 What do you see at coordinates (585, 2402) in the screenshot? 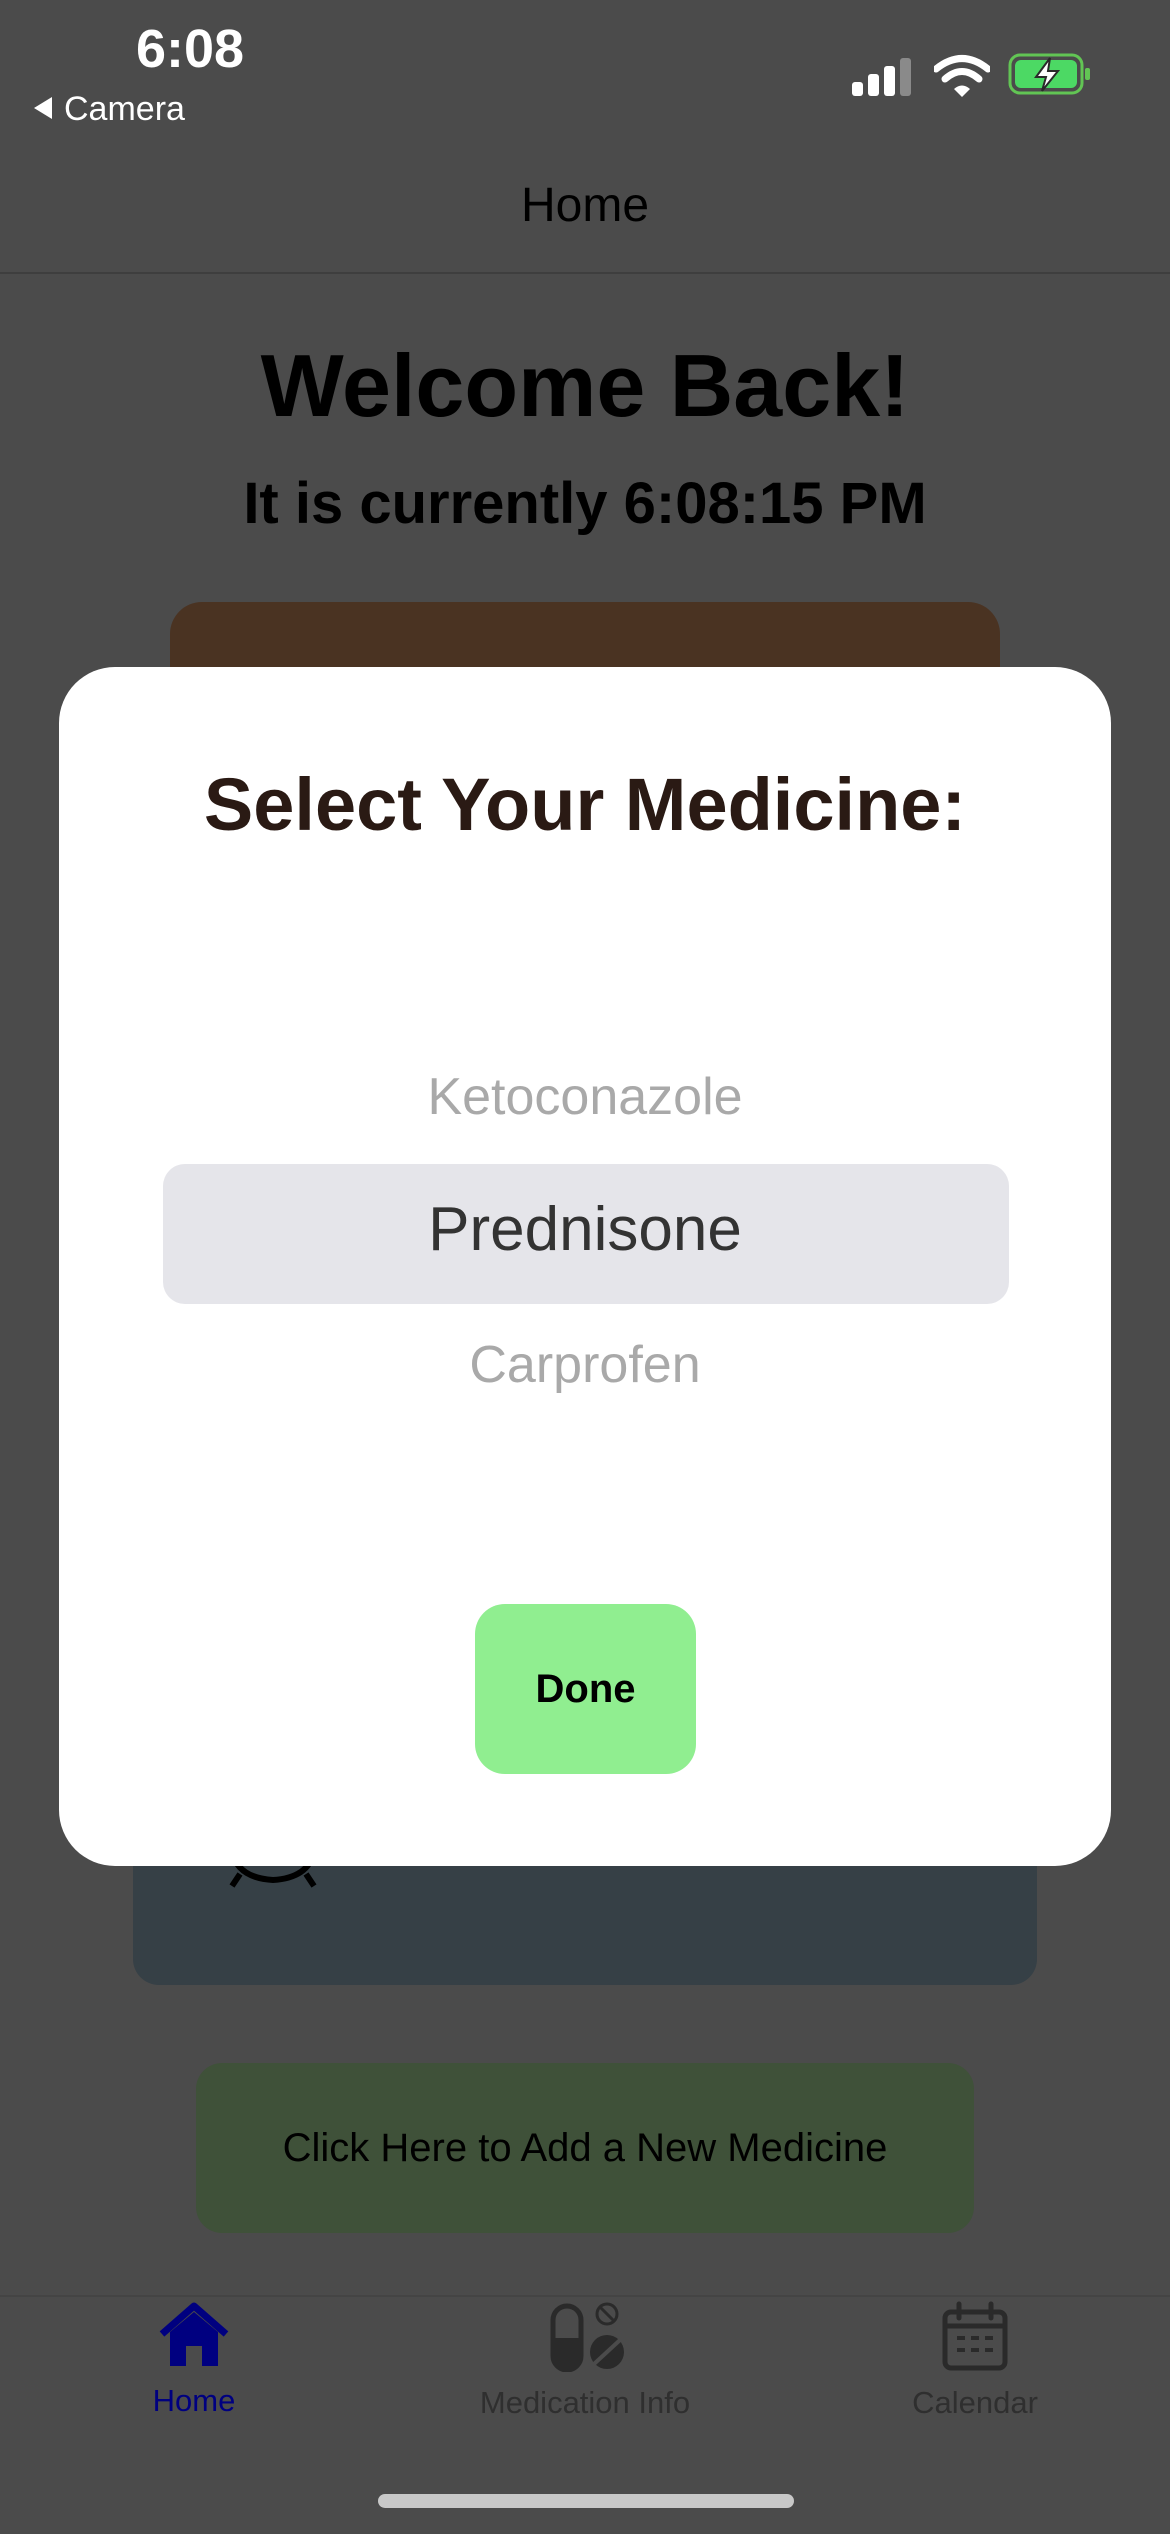
I see `tab-medication-info-label: Medication Info` at bounding box center [585, 2402].